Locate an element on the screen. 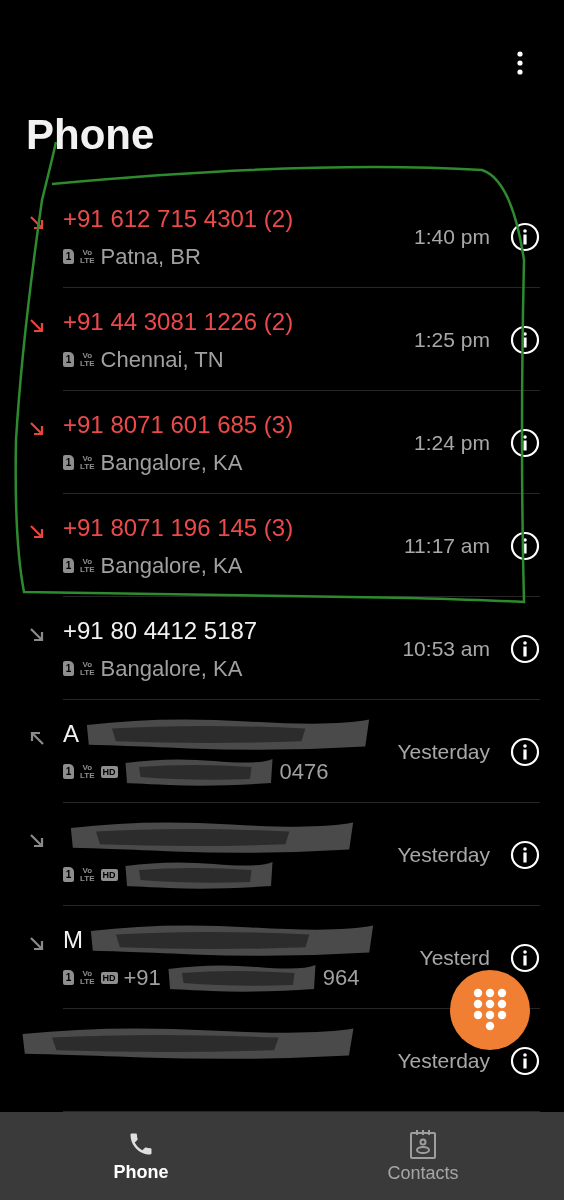  call-time: Yesterd is located at coordinates (454, 957).